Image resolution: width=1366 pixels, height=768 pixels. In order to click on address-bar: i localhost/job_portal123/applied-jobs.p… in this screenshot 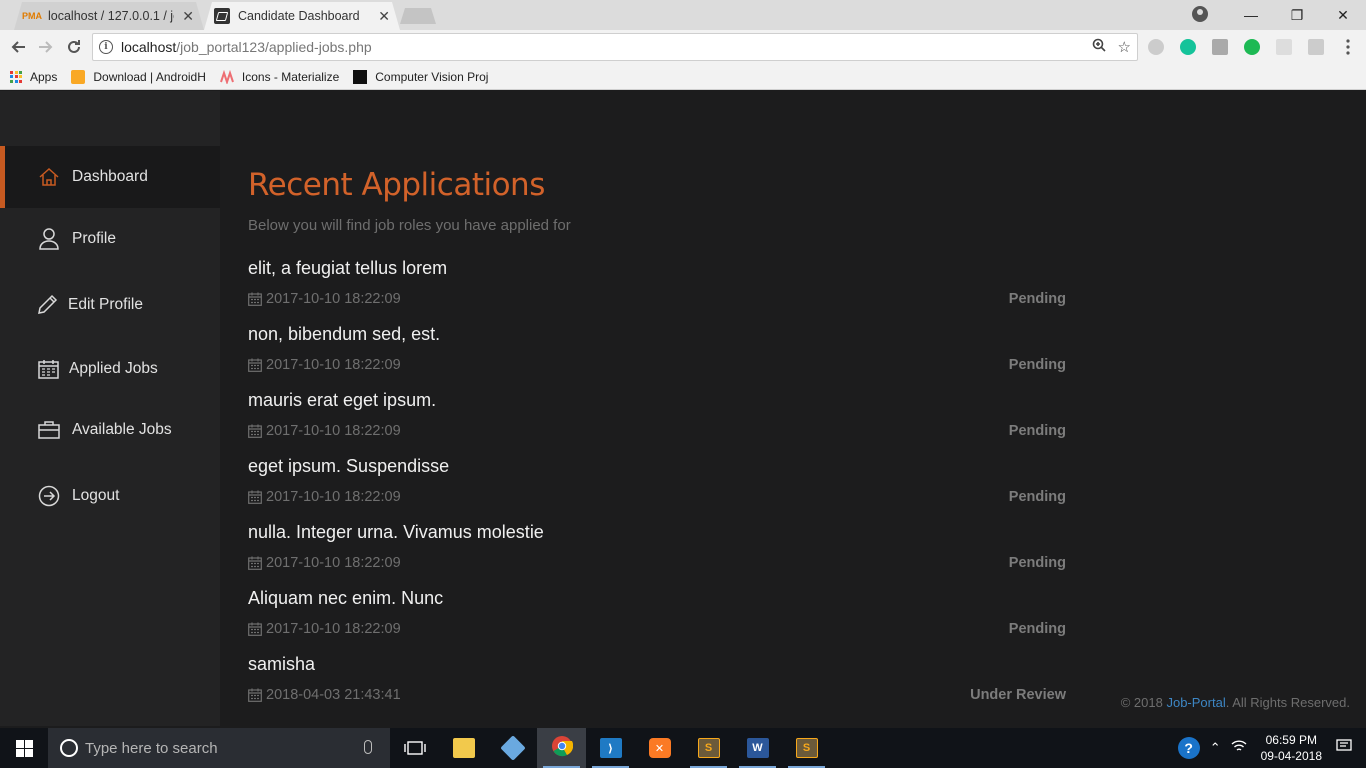, I will do `click(615, 47)`.